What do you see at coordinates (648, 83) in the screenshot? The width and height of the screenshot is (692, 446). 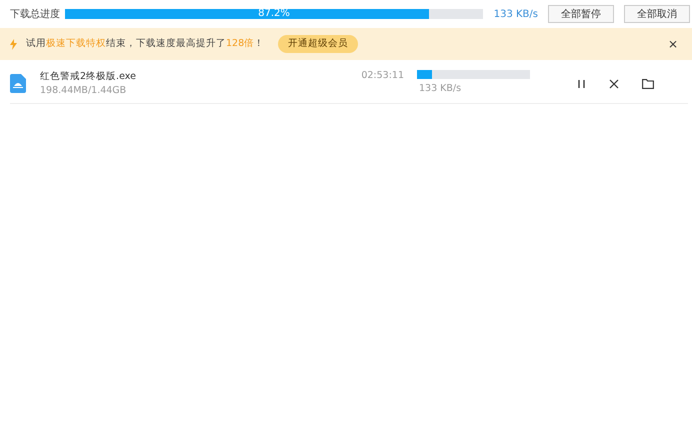 I see `folder-icon` at bounding box center [648, 83].